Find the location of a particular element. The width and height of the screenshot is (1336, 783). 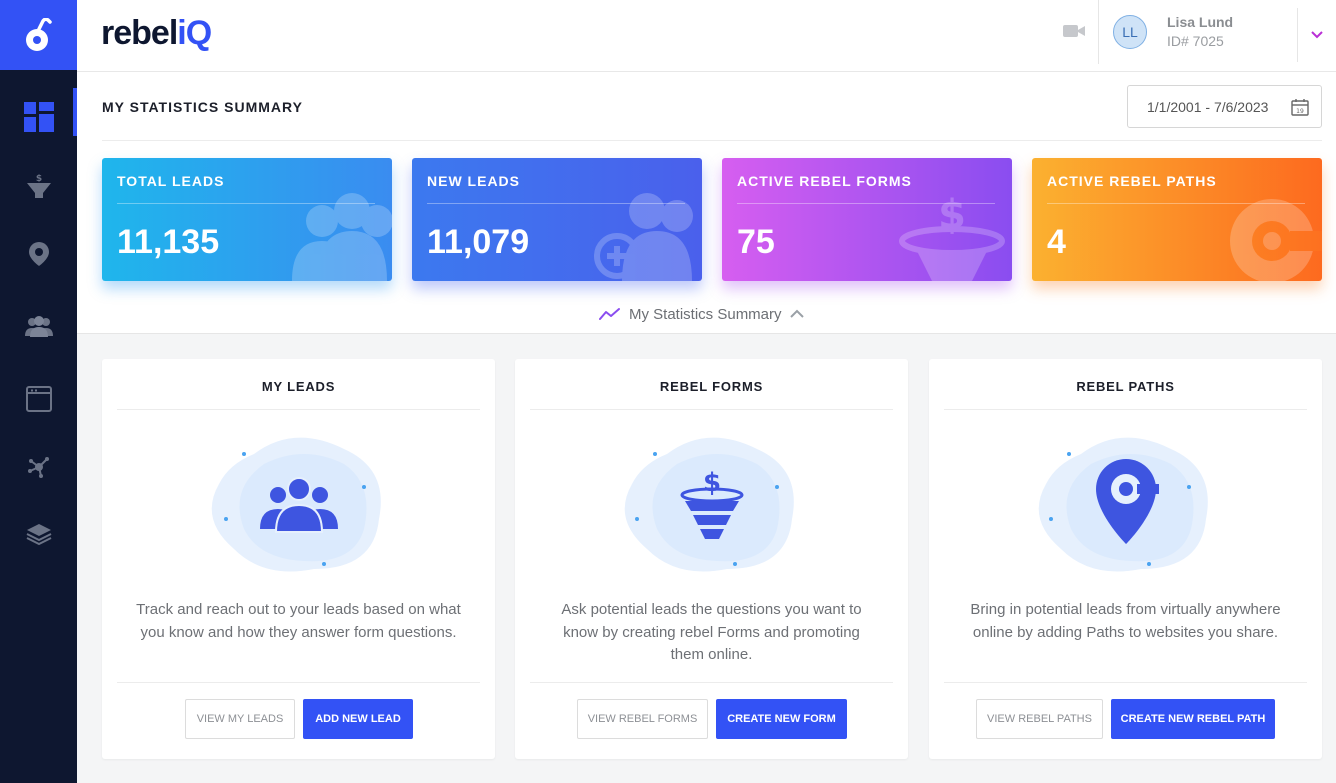

sidebar-item-dashboard is located at coordinates (38, 115).